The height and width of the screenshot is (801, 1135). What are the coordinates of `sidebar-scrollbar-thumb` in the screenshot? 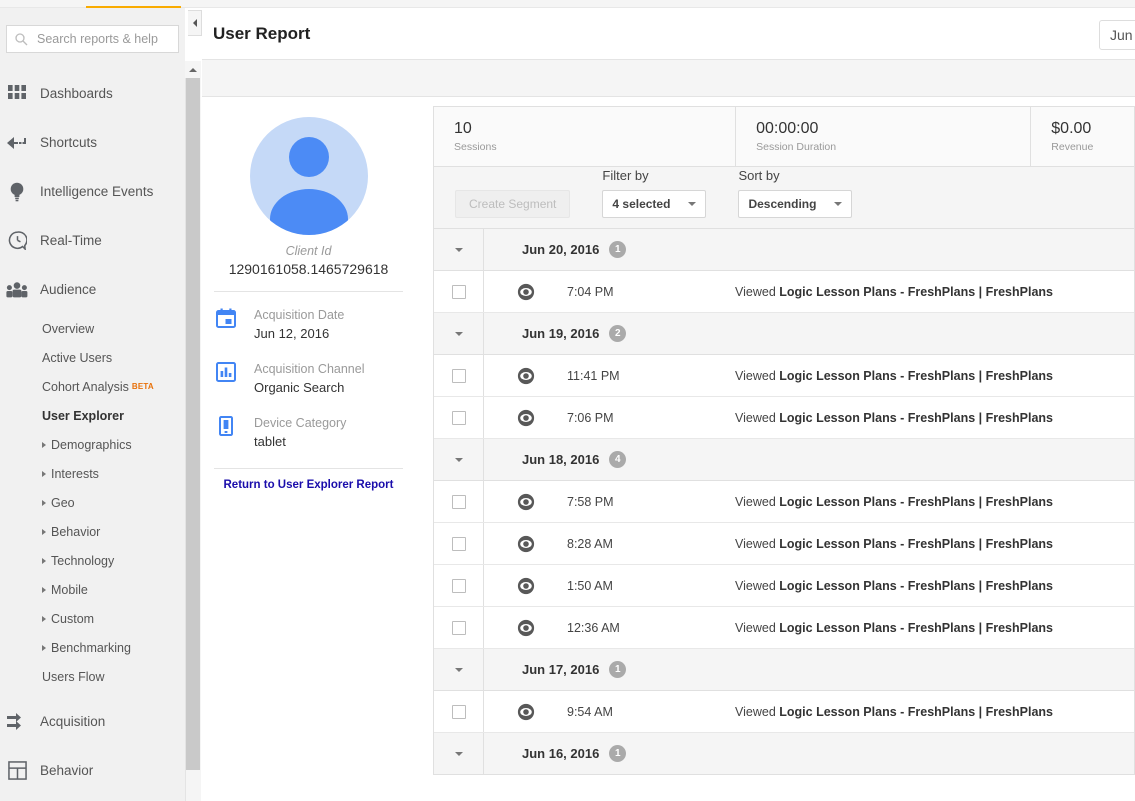 It's located at (193, 424).